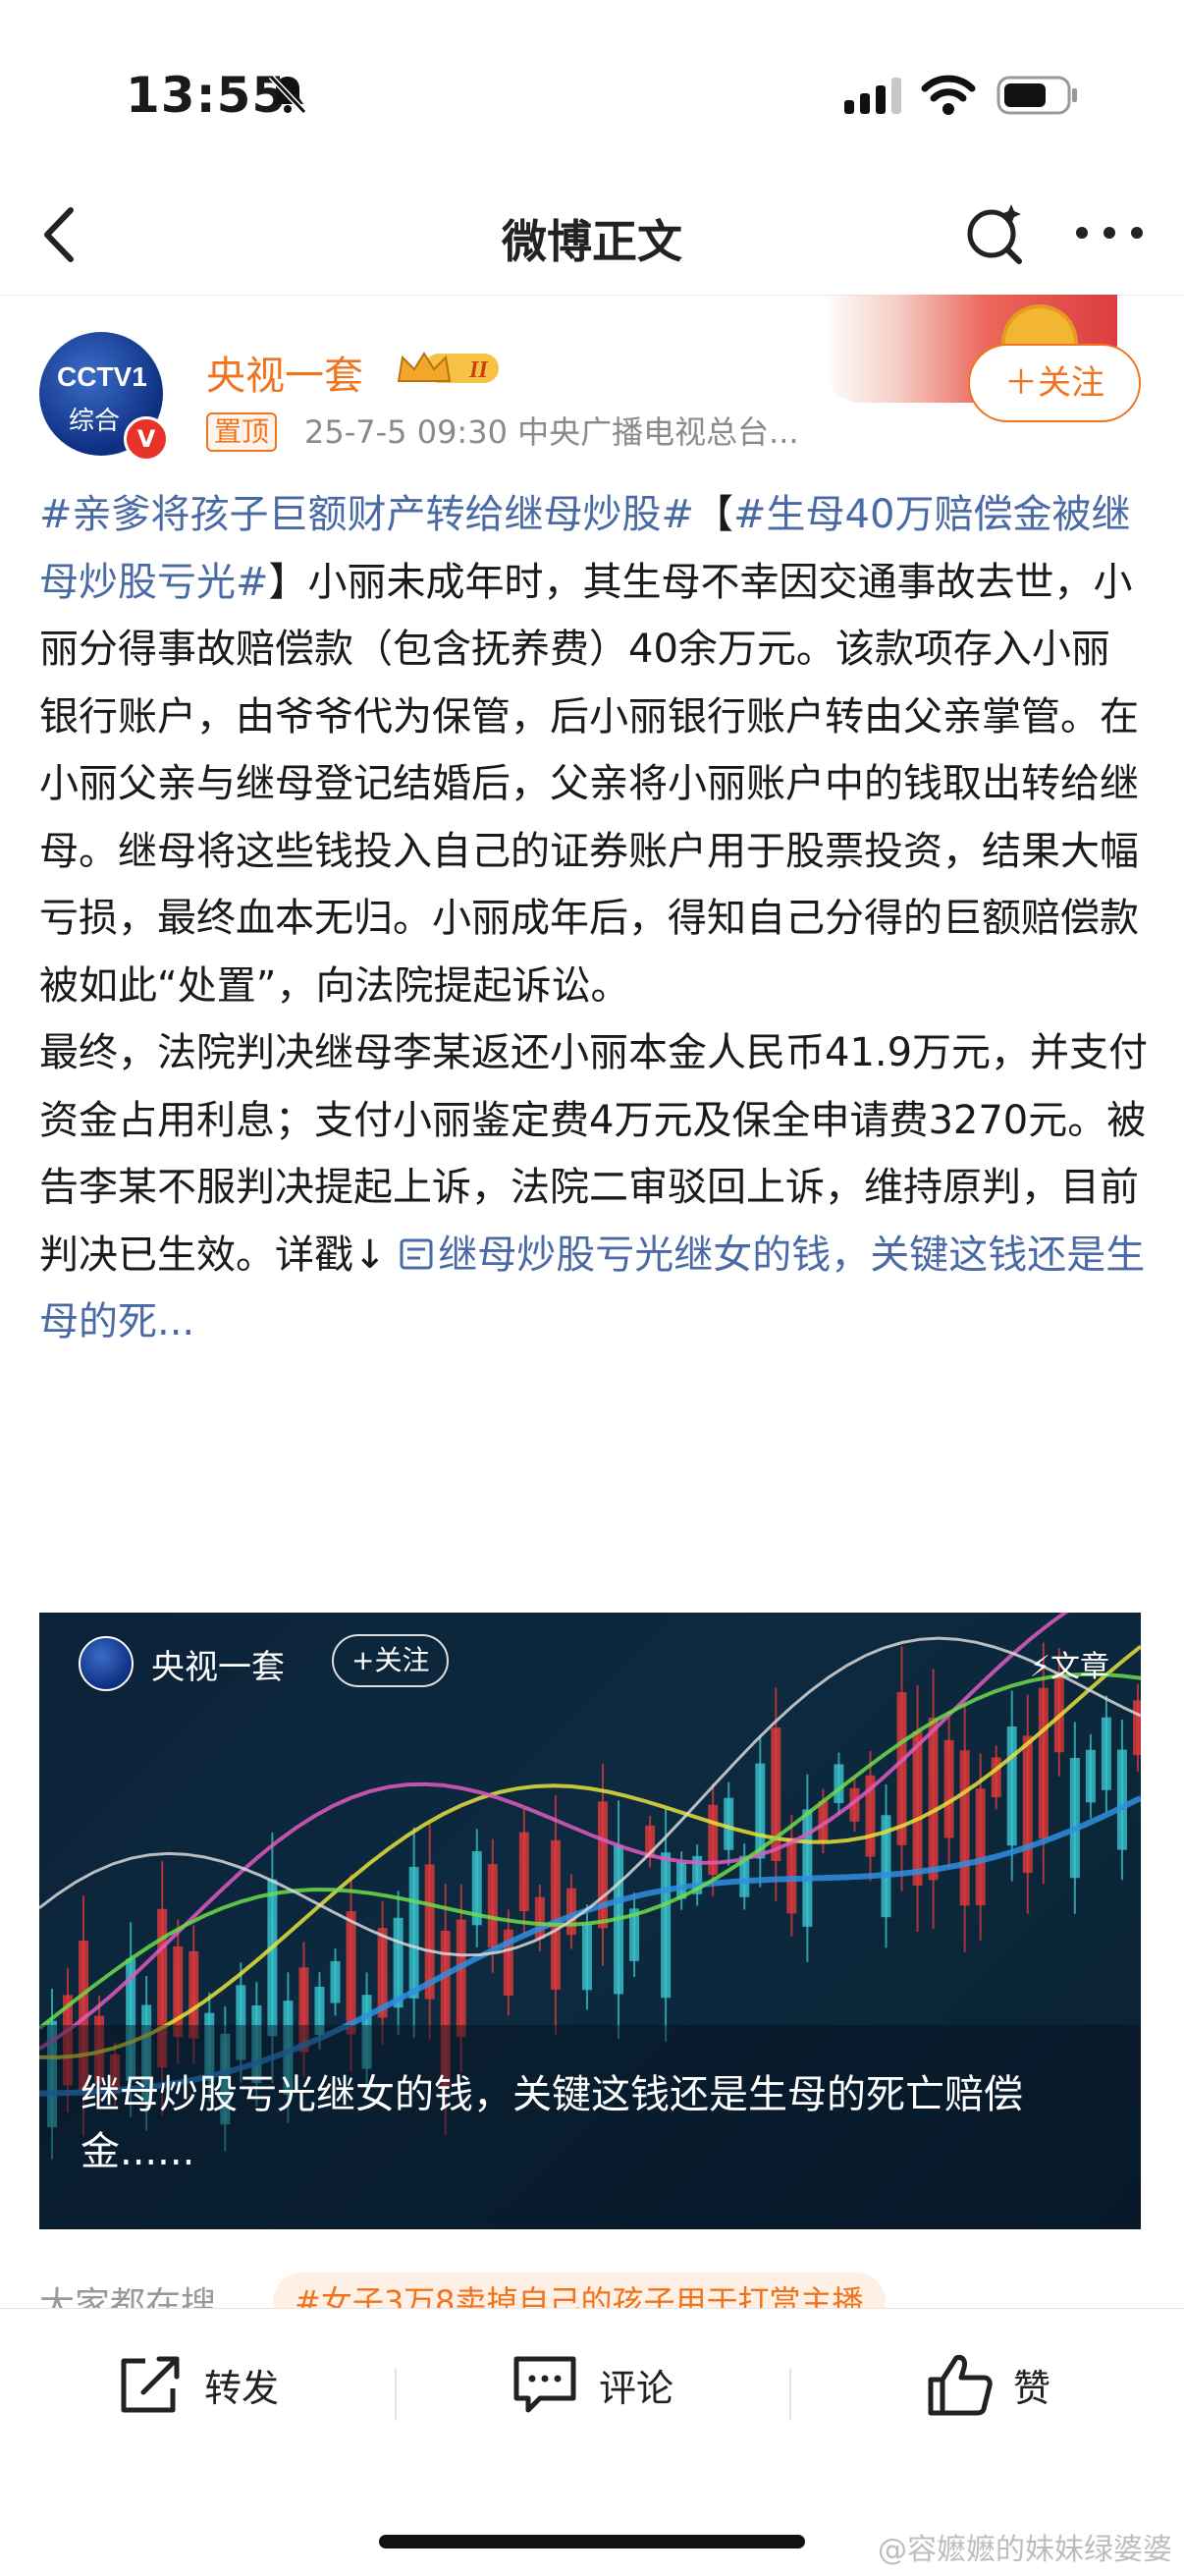  What do you see at coordinates (366, 515) in the screenshot?
I see `topic-link-1: #亲爹将孩子巨额财产转给继母炒股#` at bounding box center [366, 515].